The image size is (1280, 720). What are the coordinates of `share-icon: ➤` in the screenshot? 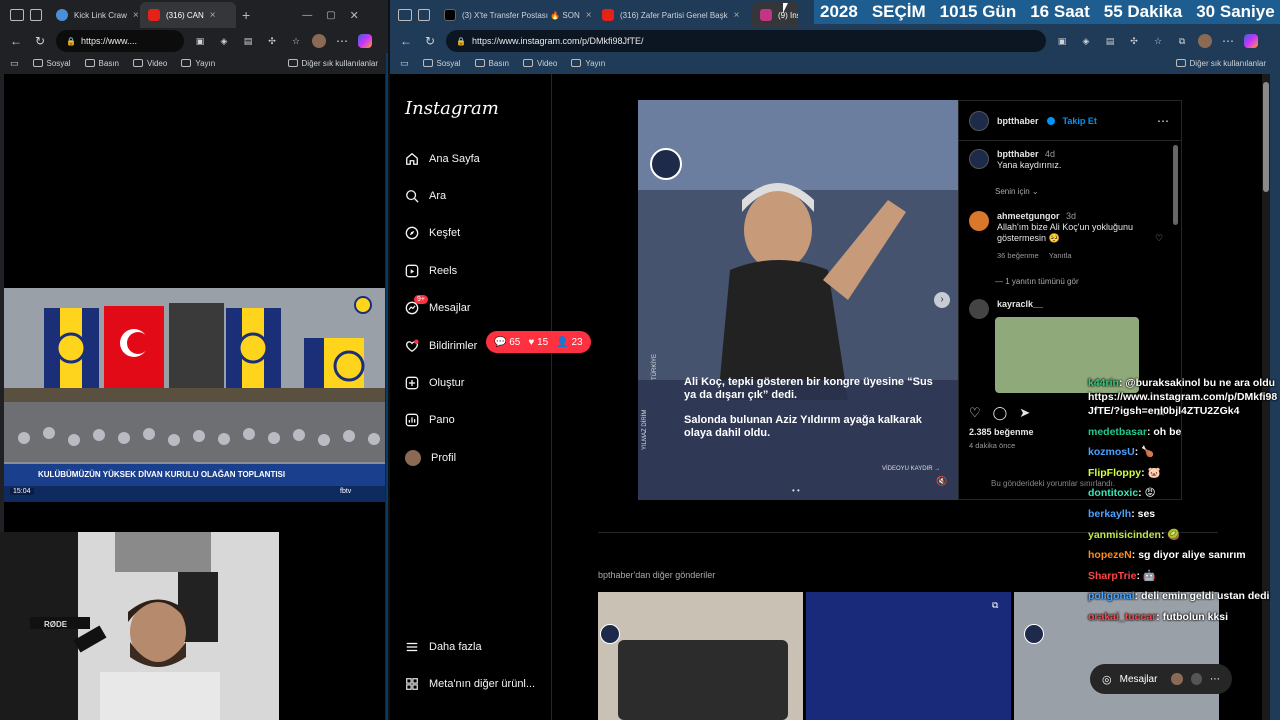 It's located at (1024, 413).